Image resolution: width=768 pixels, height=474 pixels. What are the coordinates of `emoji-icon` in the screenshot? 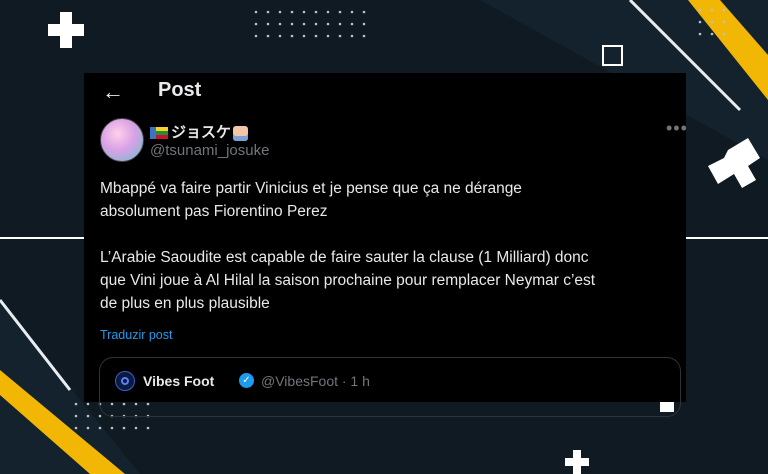 It's located at (241, 133).